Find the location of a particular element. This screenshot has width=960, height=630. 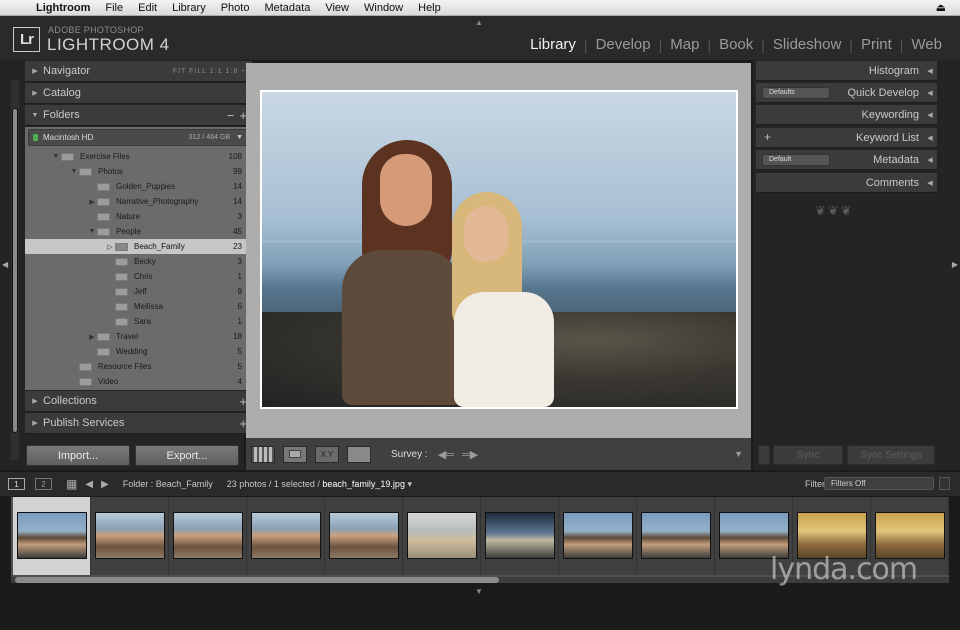

folder-row: Mellissa 6 is located at coordinates (138, 306).